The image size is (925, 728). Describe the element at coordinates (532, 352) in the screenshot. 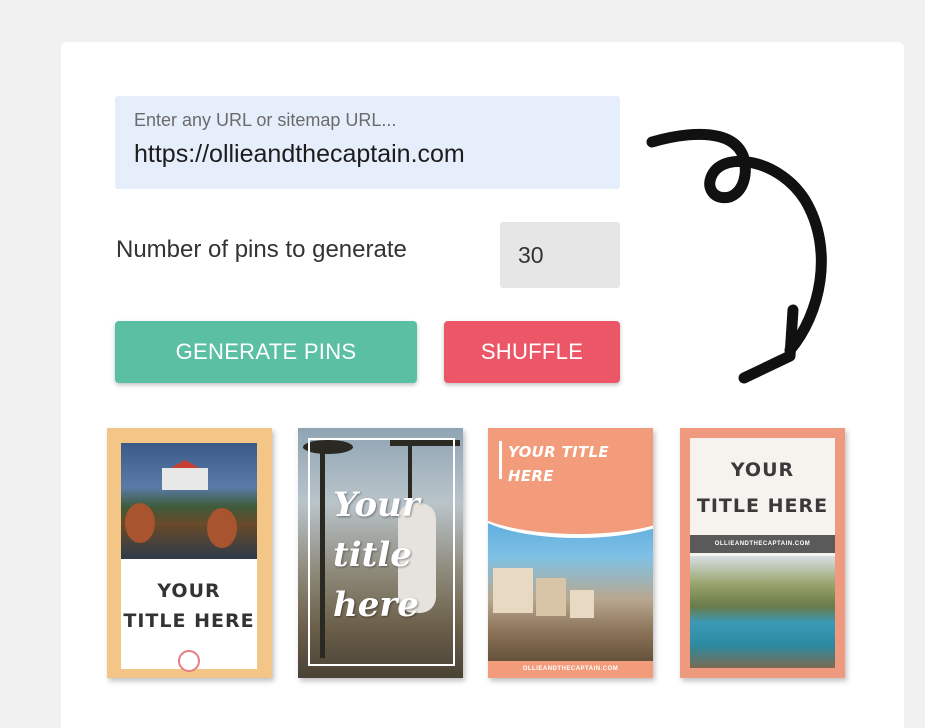

I see `shuffle-button: SHUFFLE` at that location.